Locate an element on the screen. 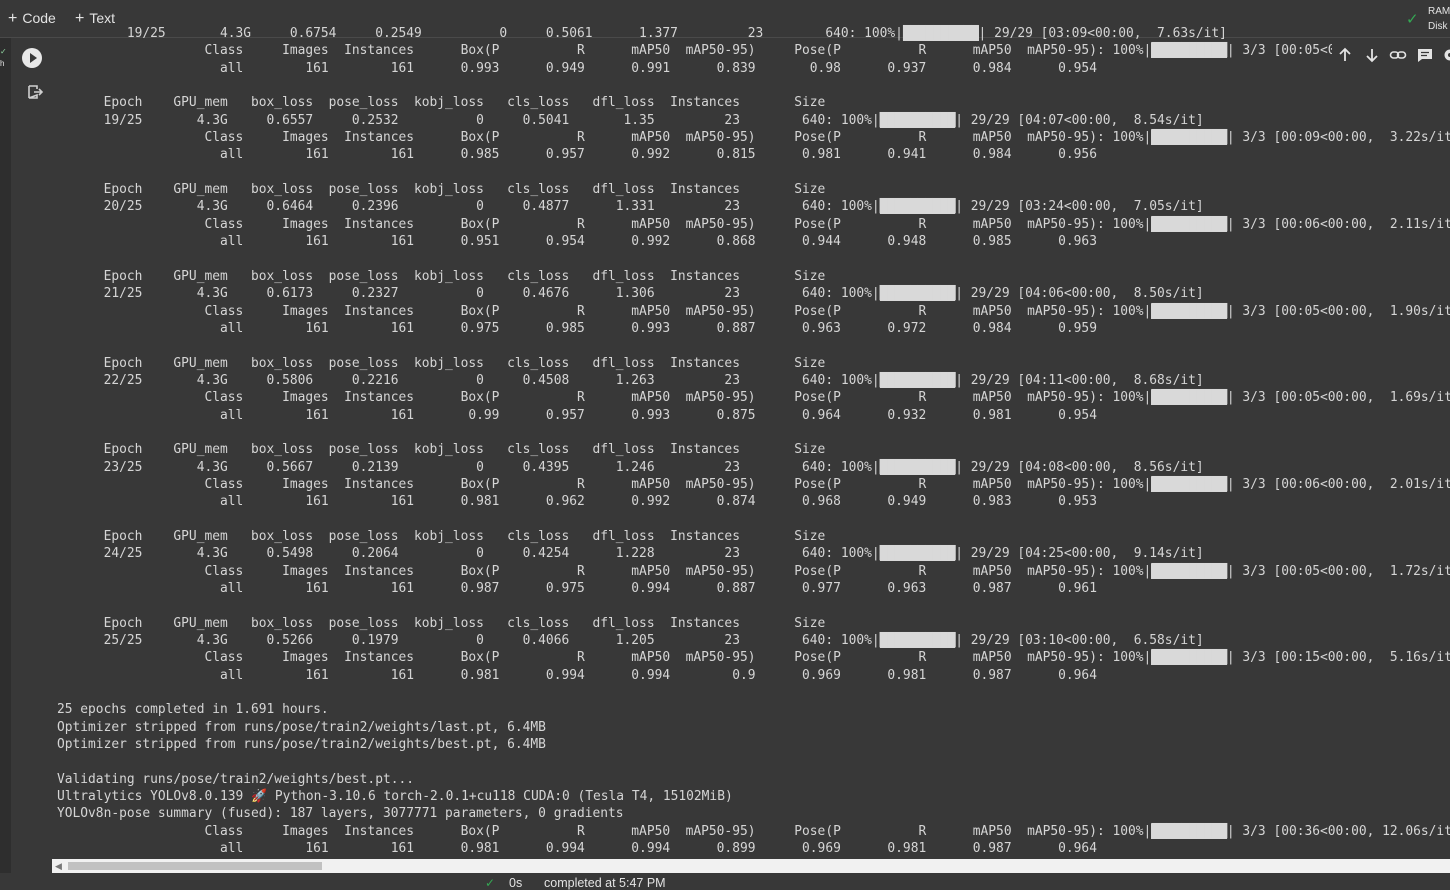  plus-icon: + is located at coordinates (13, 18).